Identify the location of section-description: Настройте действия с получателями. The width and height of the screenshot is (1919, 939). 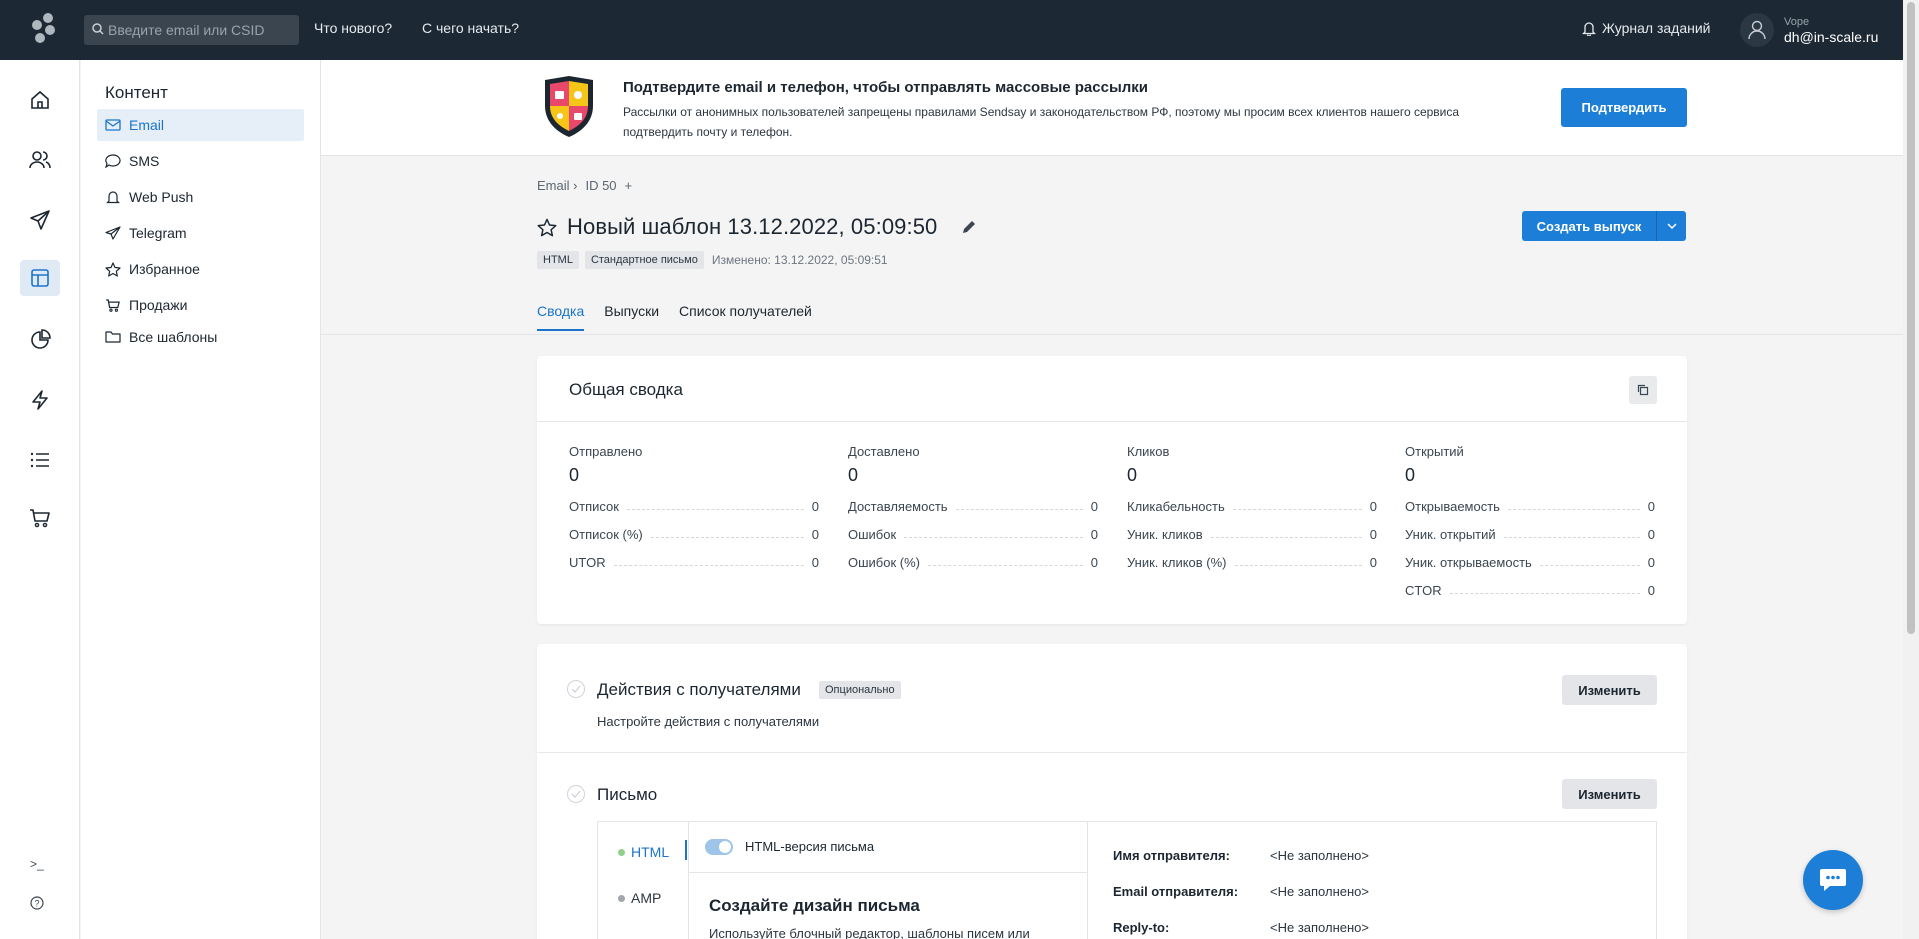
(708, 721).